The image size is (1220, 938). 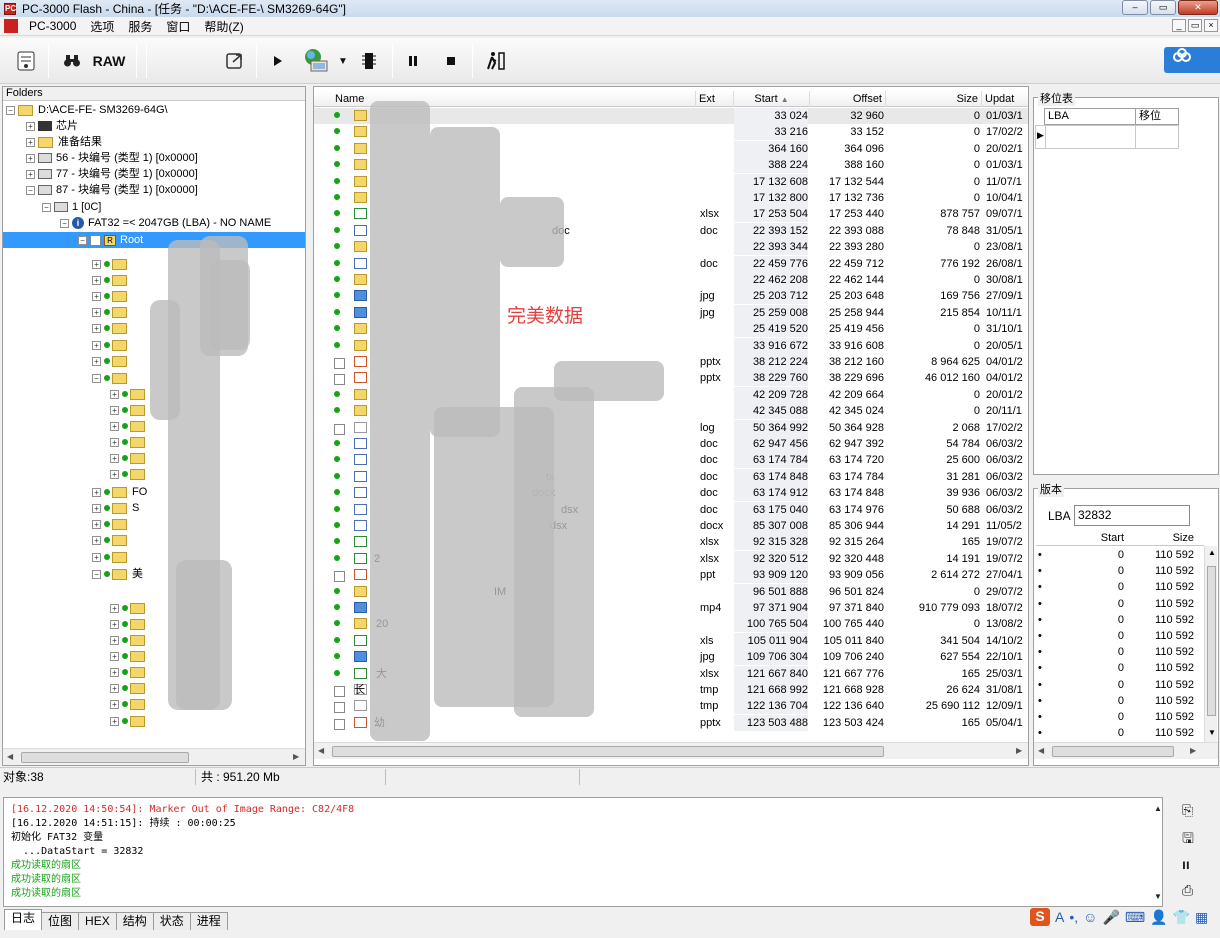 What do you see at coordinates (178, 26) in the screenshot?
I see `menu-window: 窗口` at bounding box center [178, 26].